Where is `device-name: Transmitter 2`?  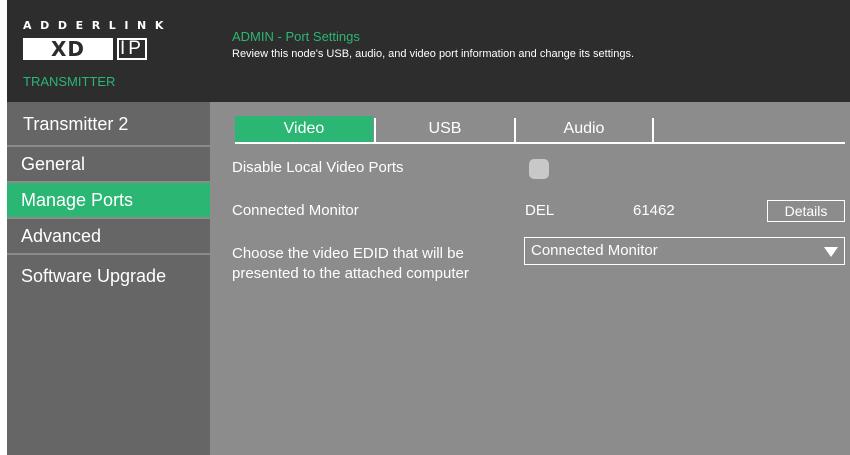
device-name: Transmitter 2 is located at coordinates (76, 124).